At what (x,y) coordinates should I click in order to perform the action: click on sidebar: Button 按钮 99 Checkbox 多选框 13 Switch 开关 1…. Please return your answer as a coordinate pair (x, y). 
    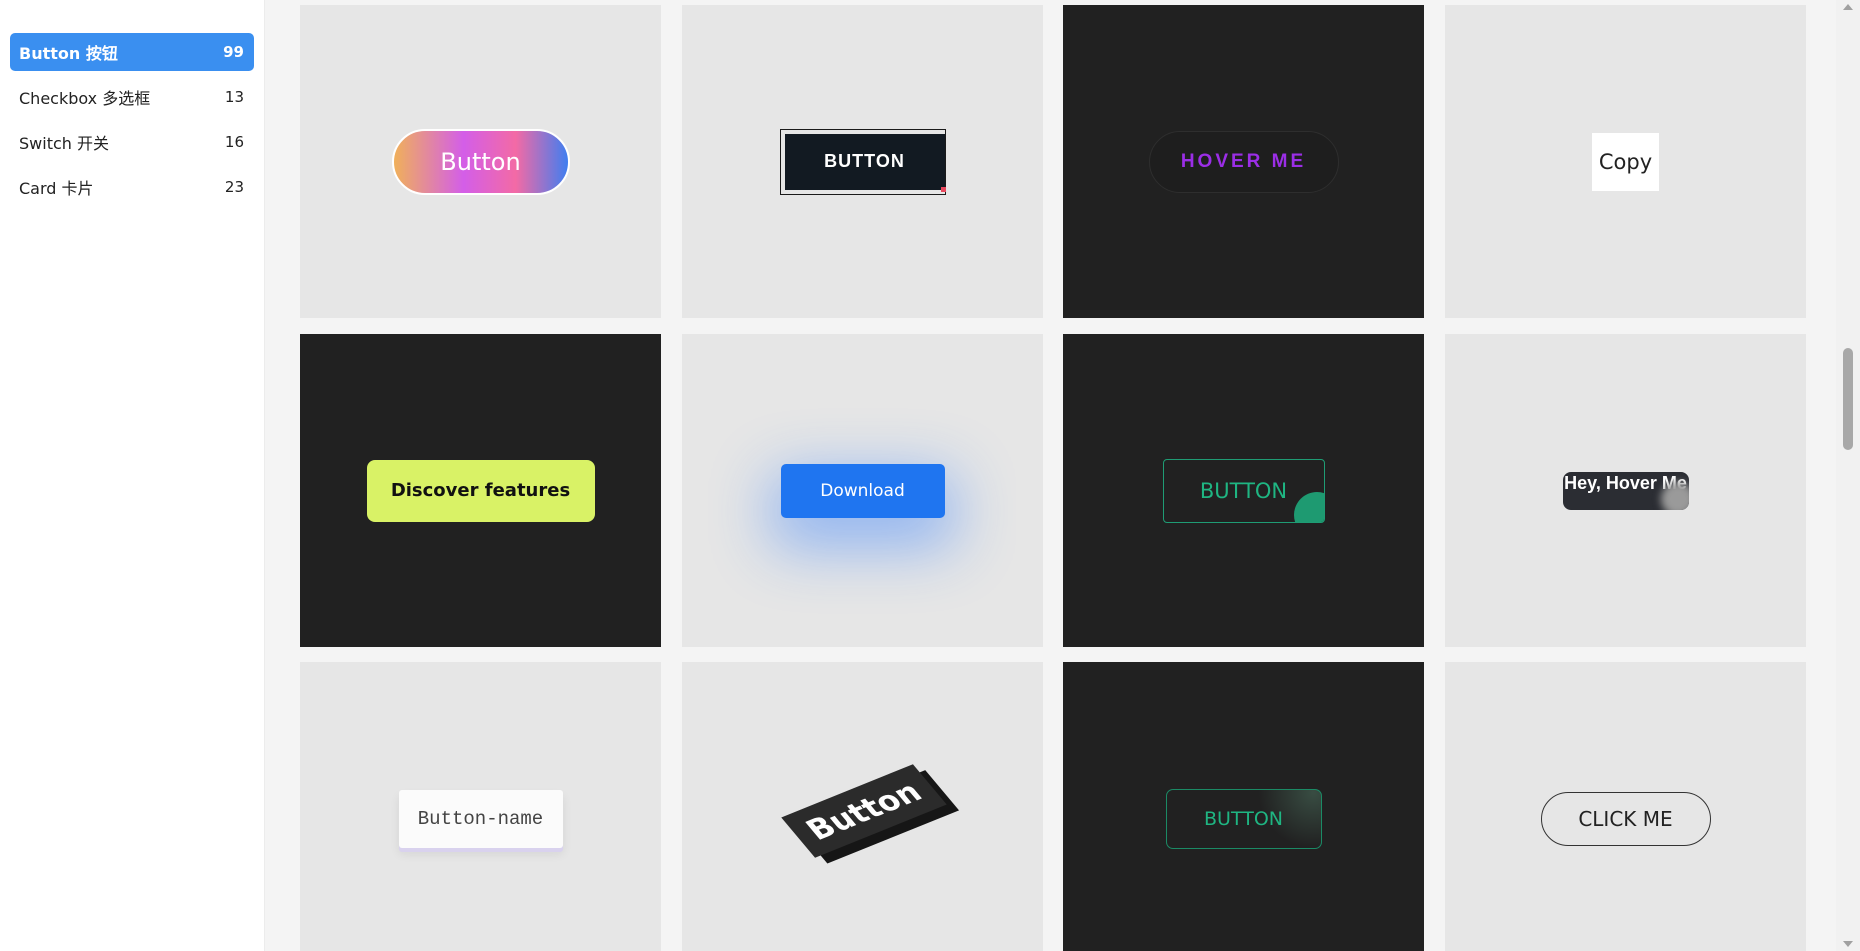
    Looking at the image, I should click on (132, 475).